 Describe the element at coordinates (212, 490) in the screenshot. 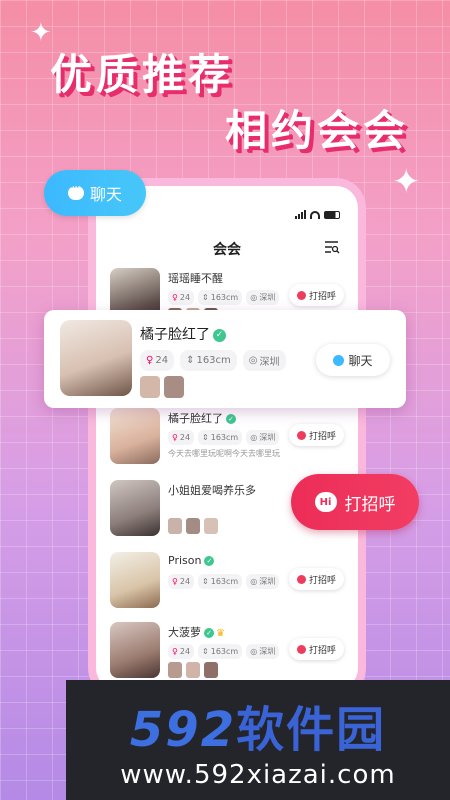

I see `user-name: 小姐姐爱喝养乐多` at that location.